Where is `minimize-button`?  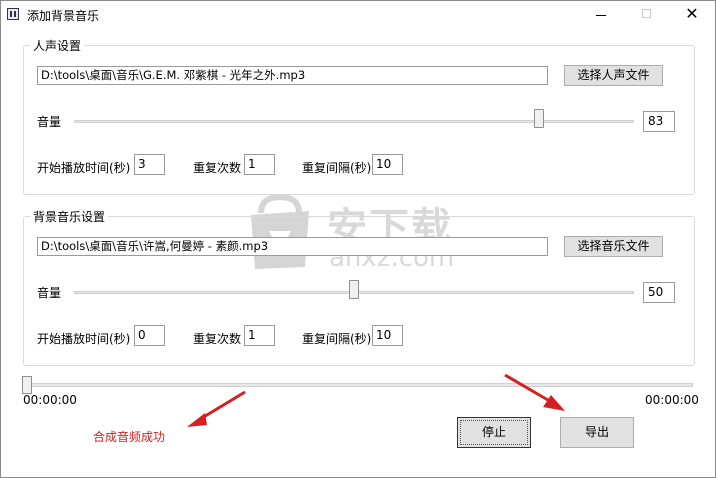
minimize-button is located at coordinates (601, 15).